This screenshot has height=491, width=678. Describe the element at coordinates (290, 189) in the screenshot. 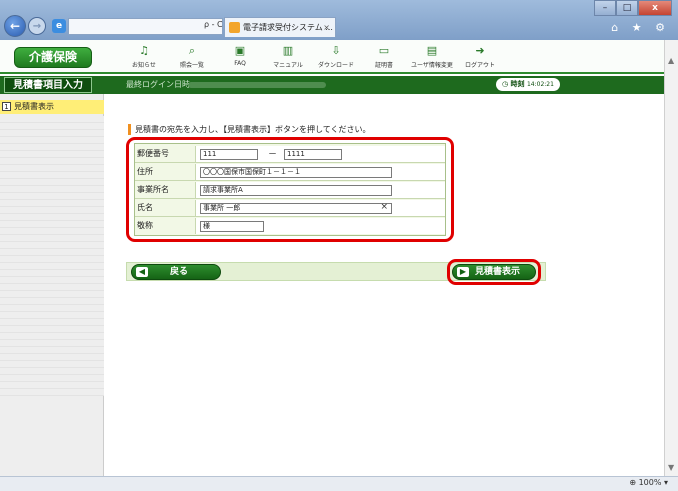

I see `form-highlight-box` at that location.